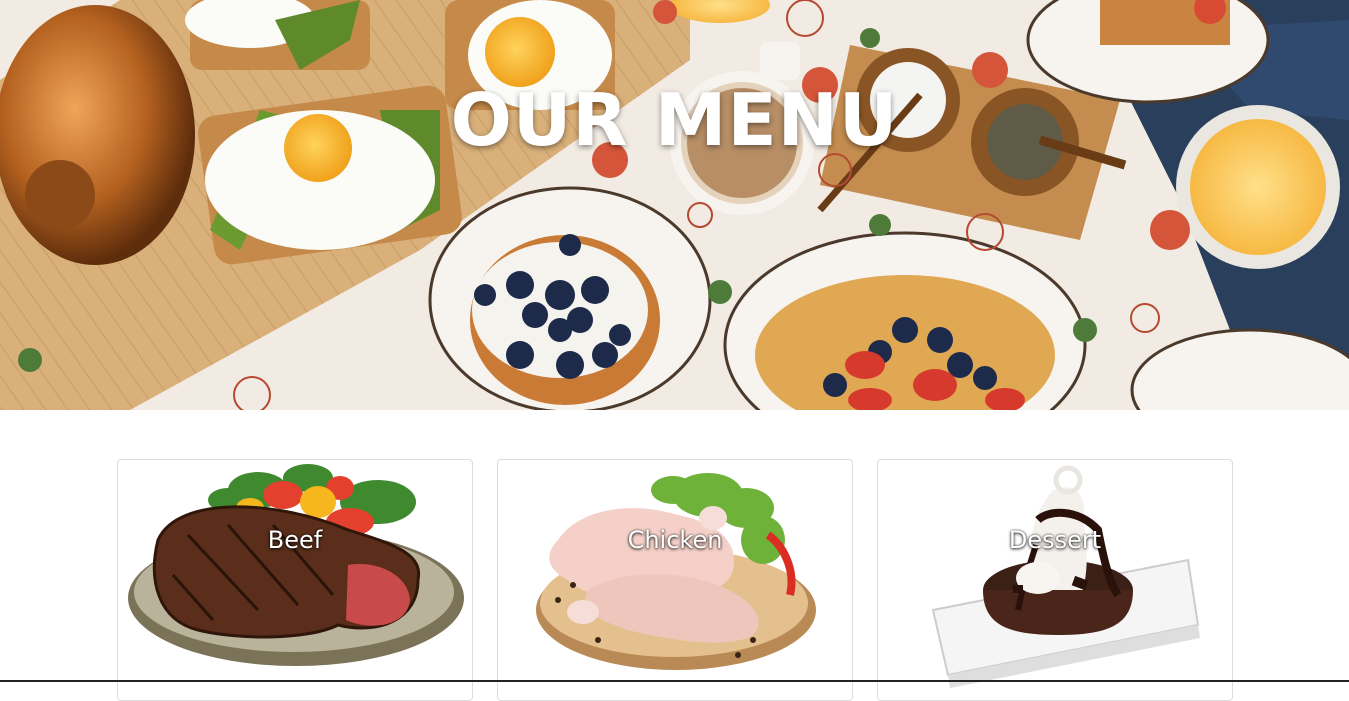  I want to click on category-card-beef: Beef, so click(295, 580).